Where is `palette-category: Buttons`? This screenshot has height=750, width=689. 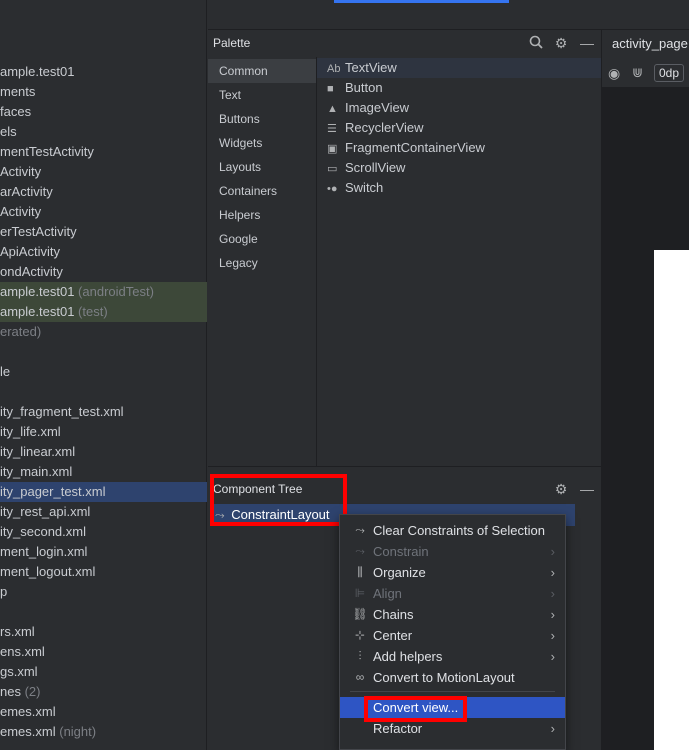 palette-category: Buttons is located at coordinates (262, 119).